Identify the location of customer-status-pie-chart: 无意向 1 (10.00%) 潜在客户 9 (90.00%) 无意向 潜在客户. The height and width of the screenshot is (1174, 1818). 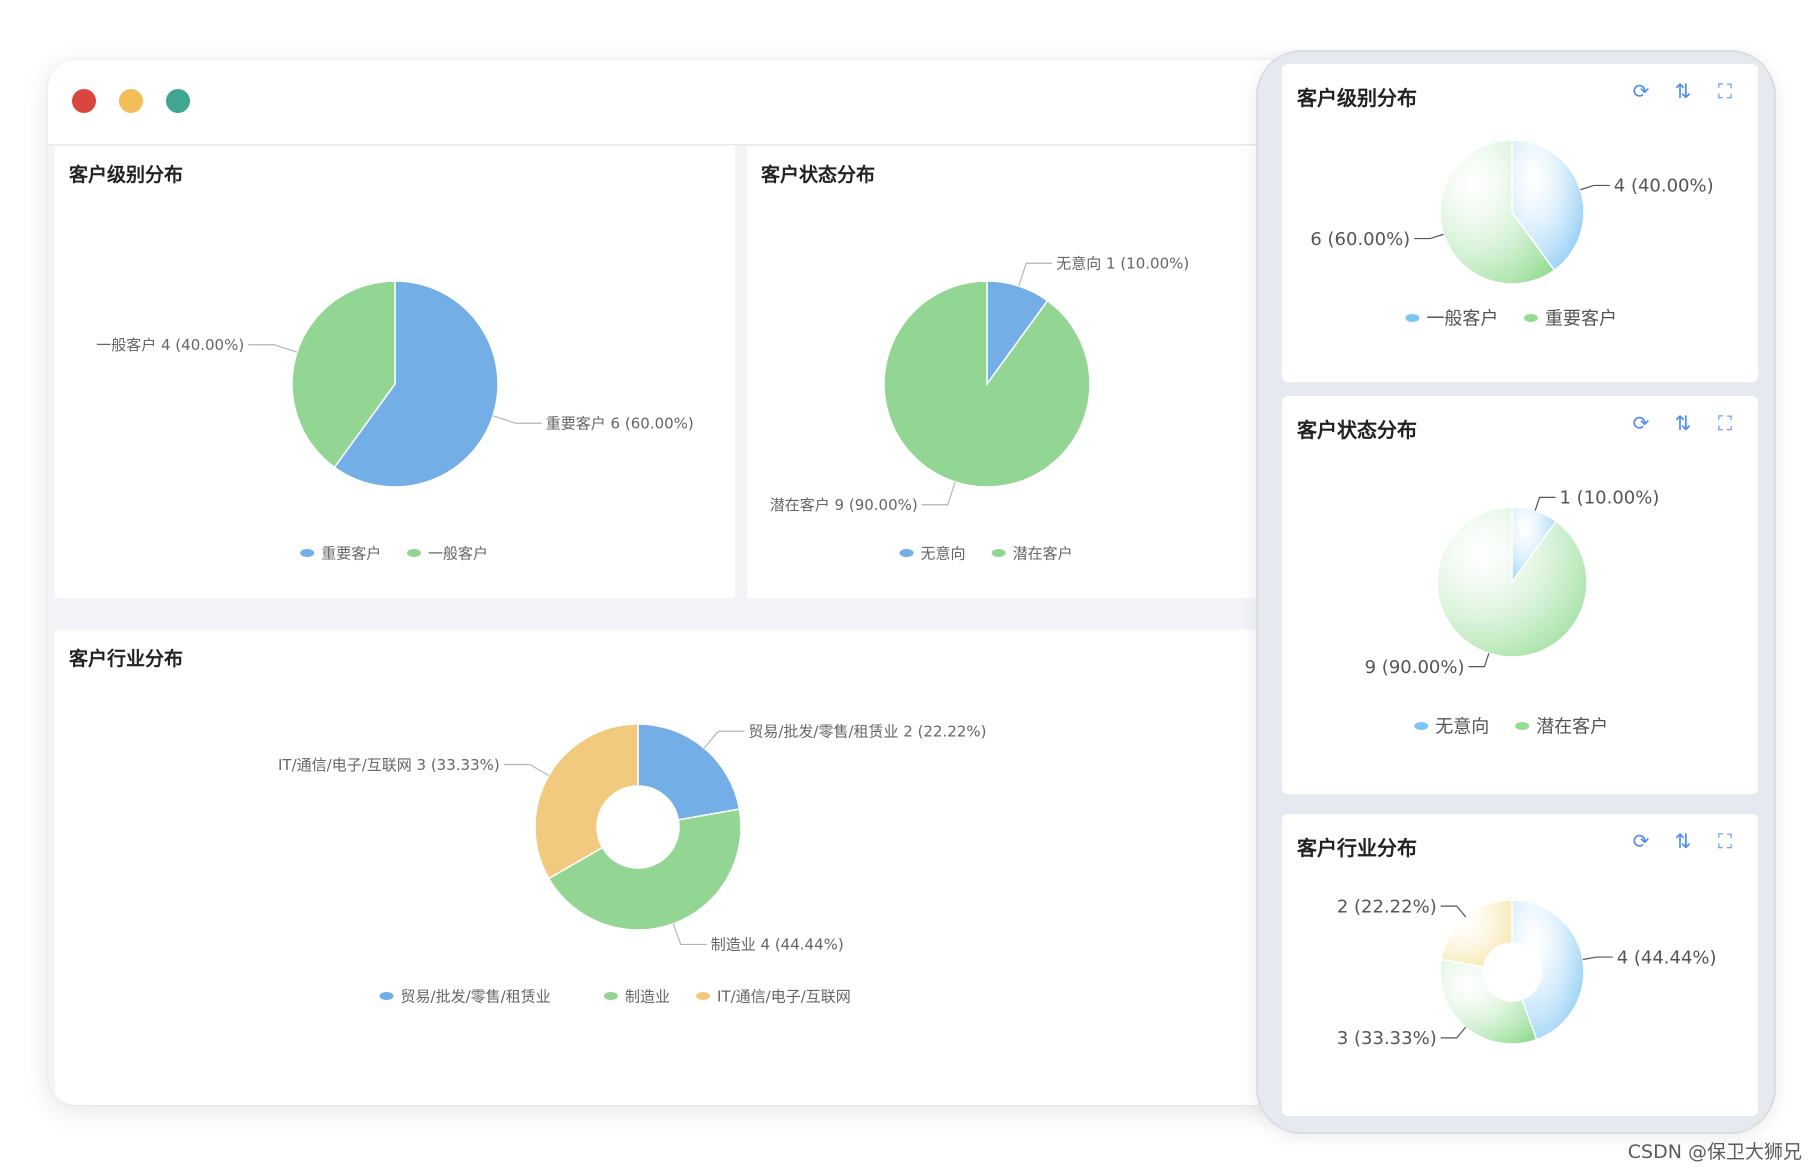
(979, 408).